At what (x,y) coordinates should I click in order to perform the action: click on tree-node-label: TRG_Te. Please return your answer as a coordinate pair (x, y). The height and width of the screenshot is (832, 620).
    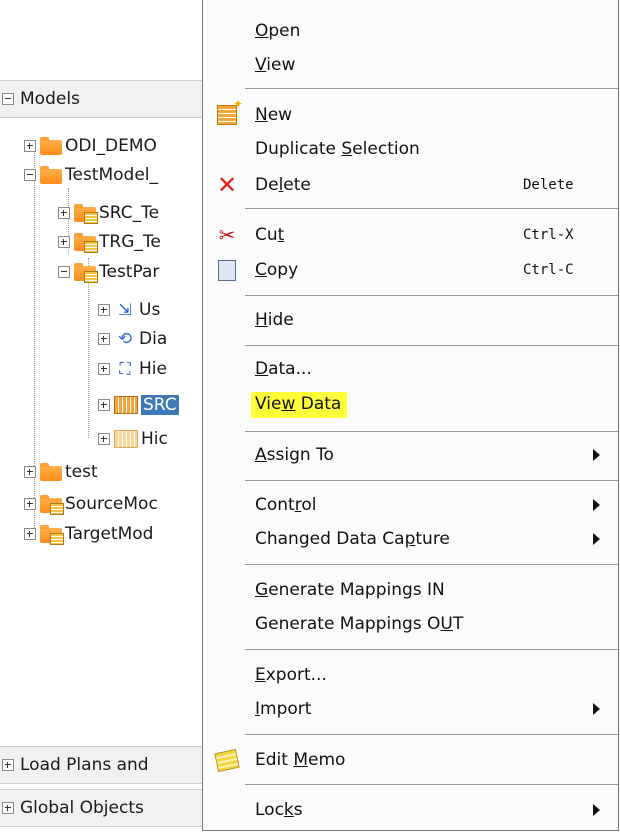
    Looking at the image, I should click on (130, 242).